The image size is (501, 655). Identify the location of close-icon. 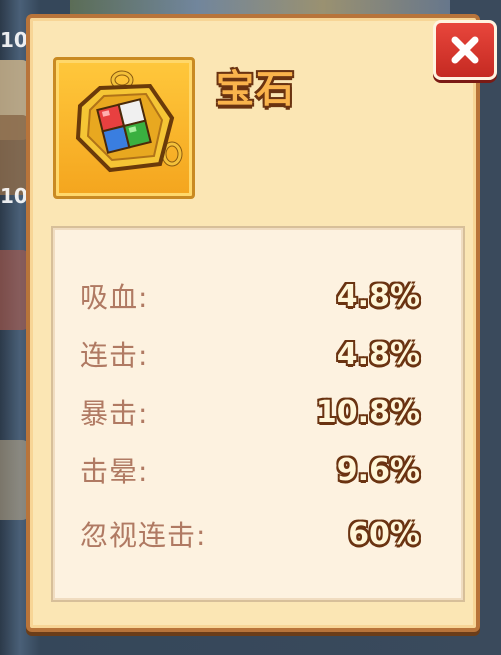
(465, 50).